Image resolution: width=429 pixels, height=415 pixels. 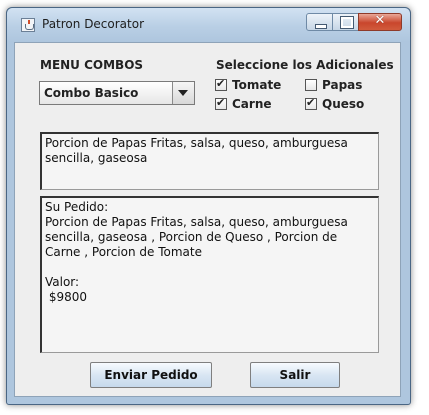 I want to click on minimize-icon, so click(x=321, y=26).